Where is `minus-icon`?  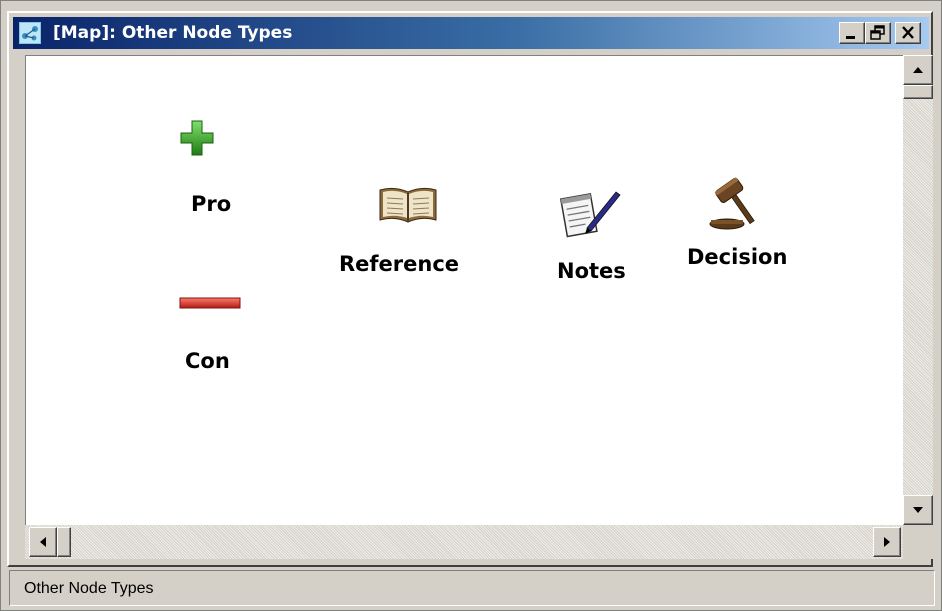 minus-icon is located at coordinates (210, 303).